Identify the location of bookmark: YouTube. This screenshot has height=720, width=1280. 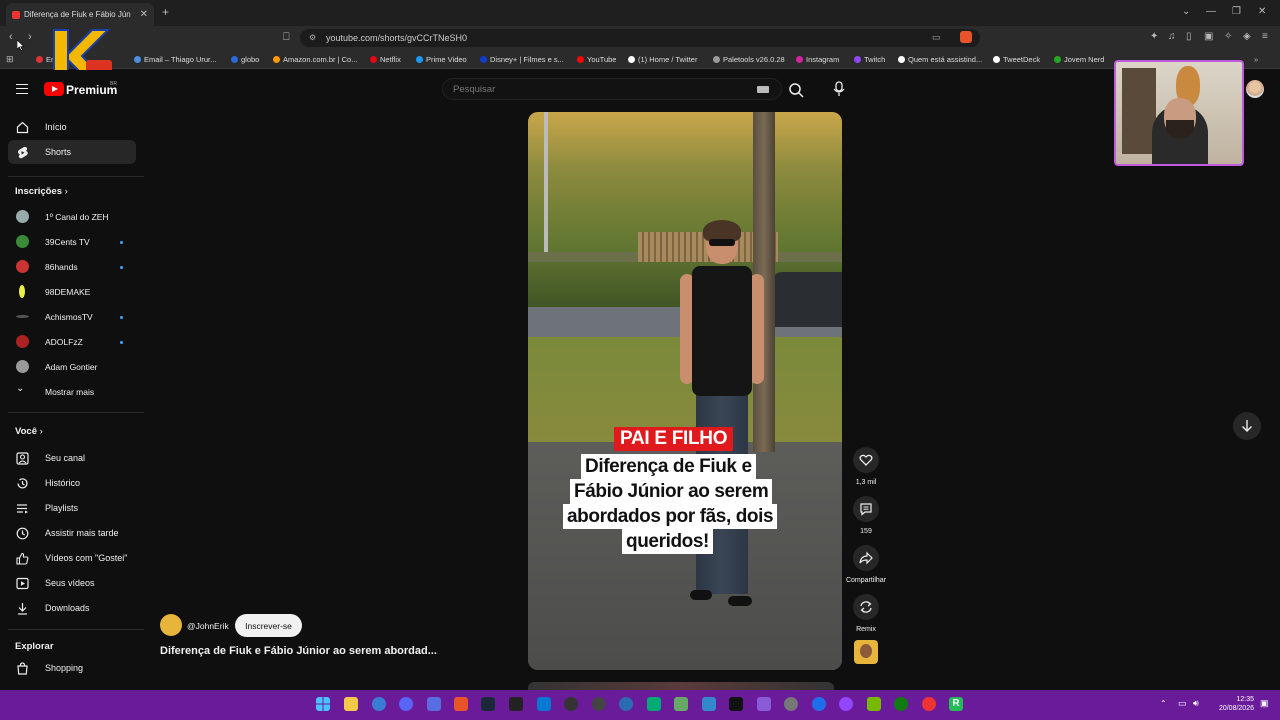
(596, 59).